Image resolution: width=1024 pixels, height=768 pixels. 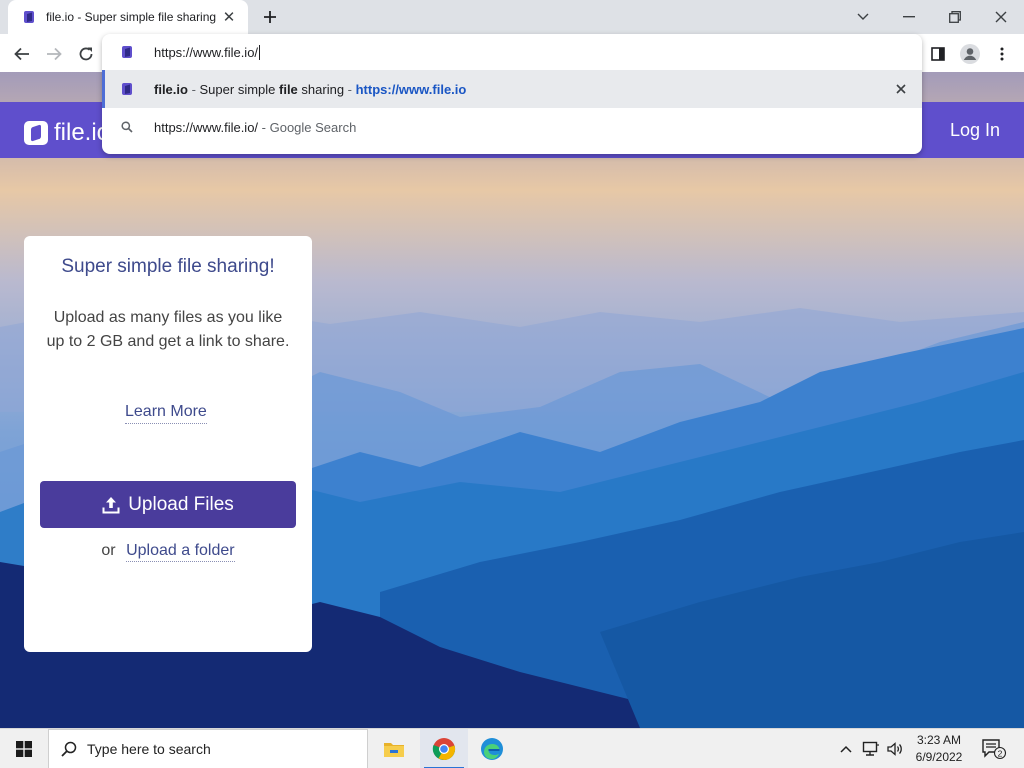 I want to click on tab-search-icon, so click(x=863, y=17).